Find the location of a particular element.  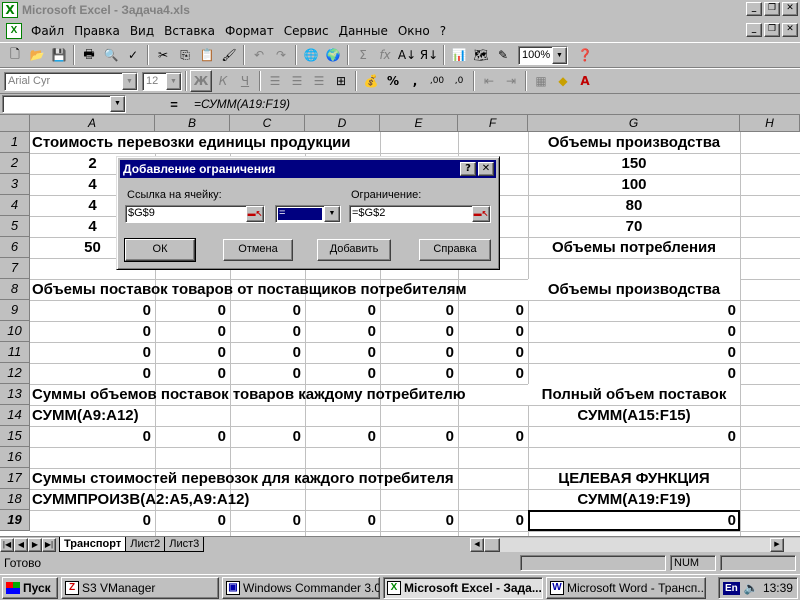

doc-minimize-button: _ is located at coordinates (754, 30).